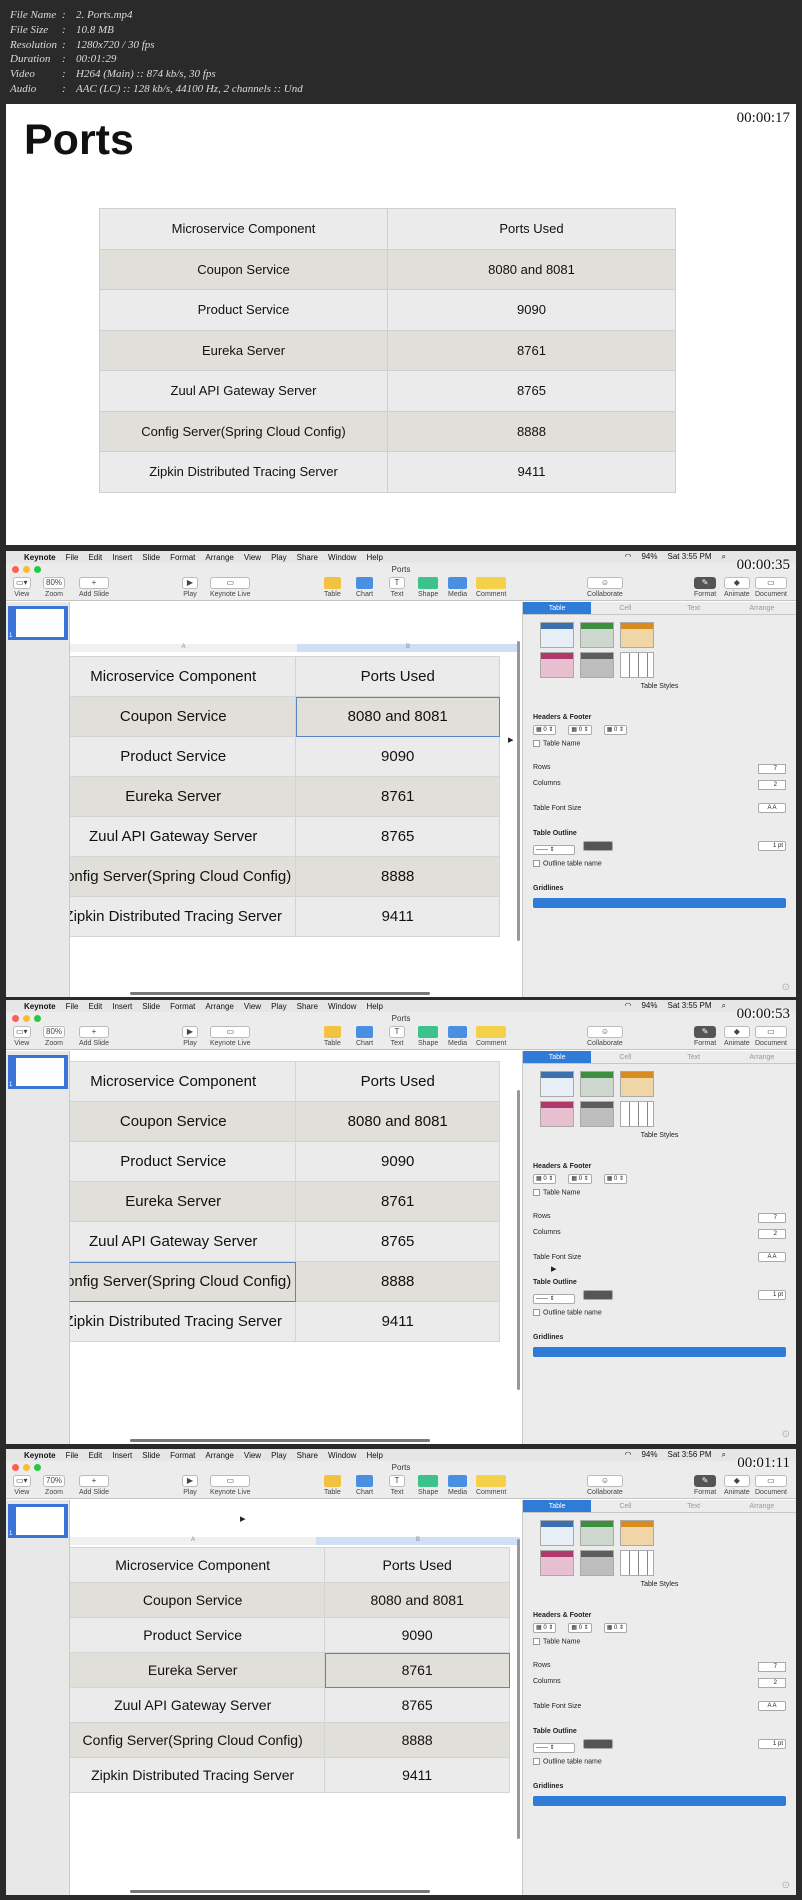 This screenshot has height=1900, width=802. I want to click on insert-text-button: T Text, so click(397, 1036).